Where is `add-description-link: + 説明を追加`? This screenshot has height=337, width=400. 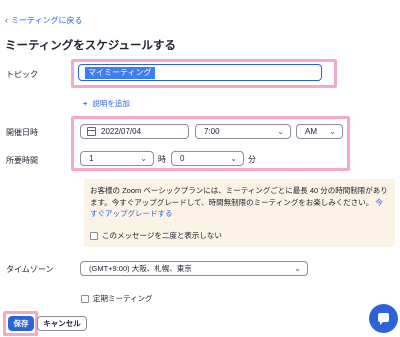 add-description-link: + 説明を追加 is located at coordinates (106, 103).